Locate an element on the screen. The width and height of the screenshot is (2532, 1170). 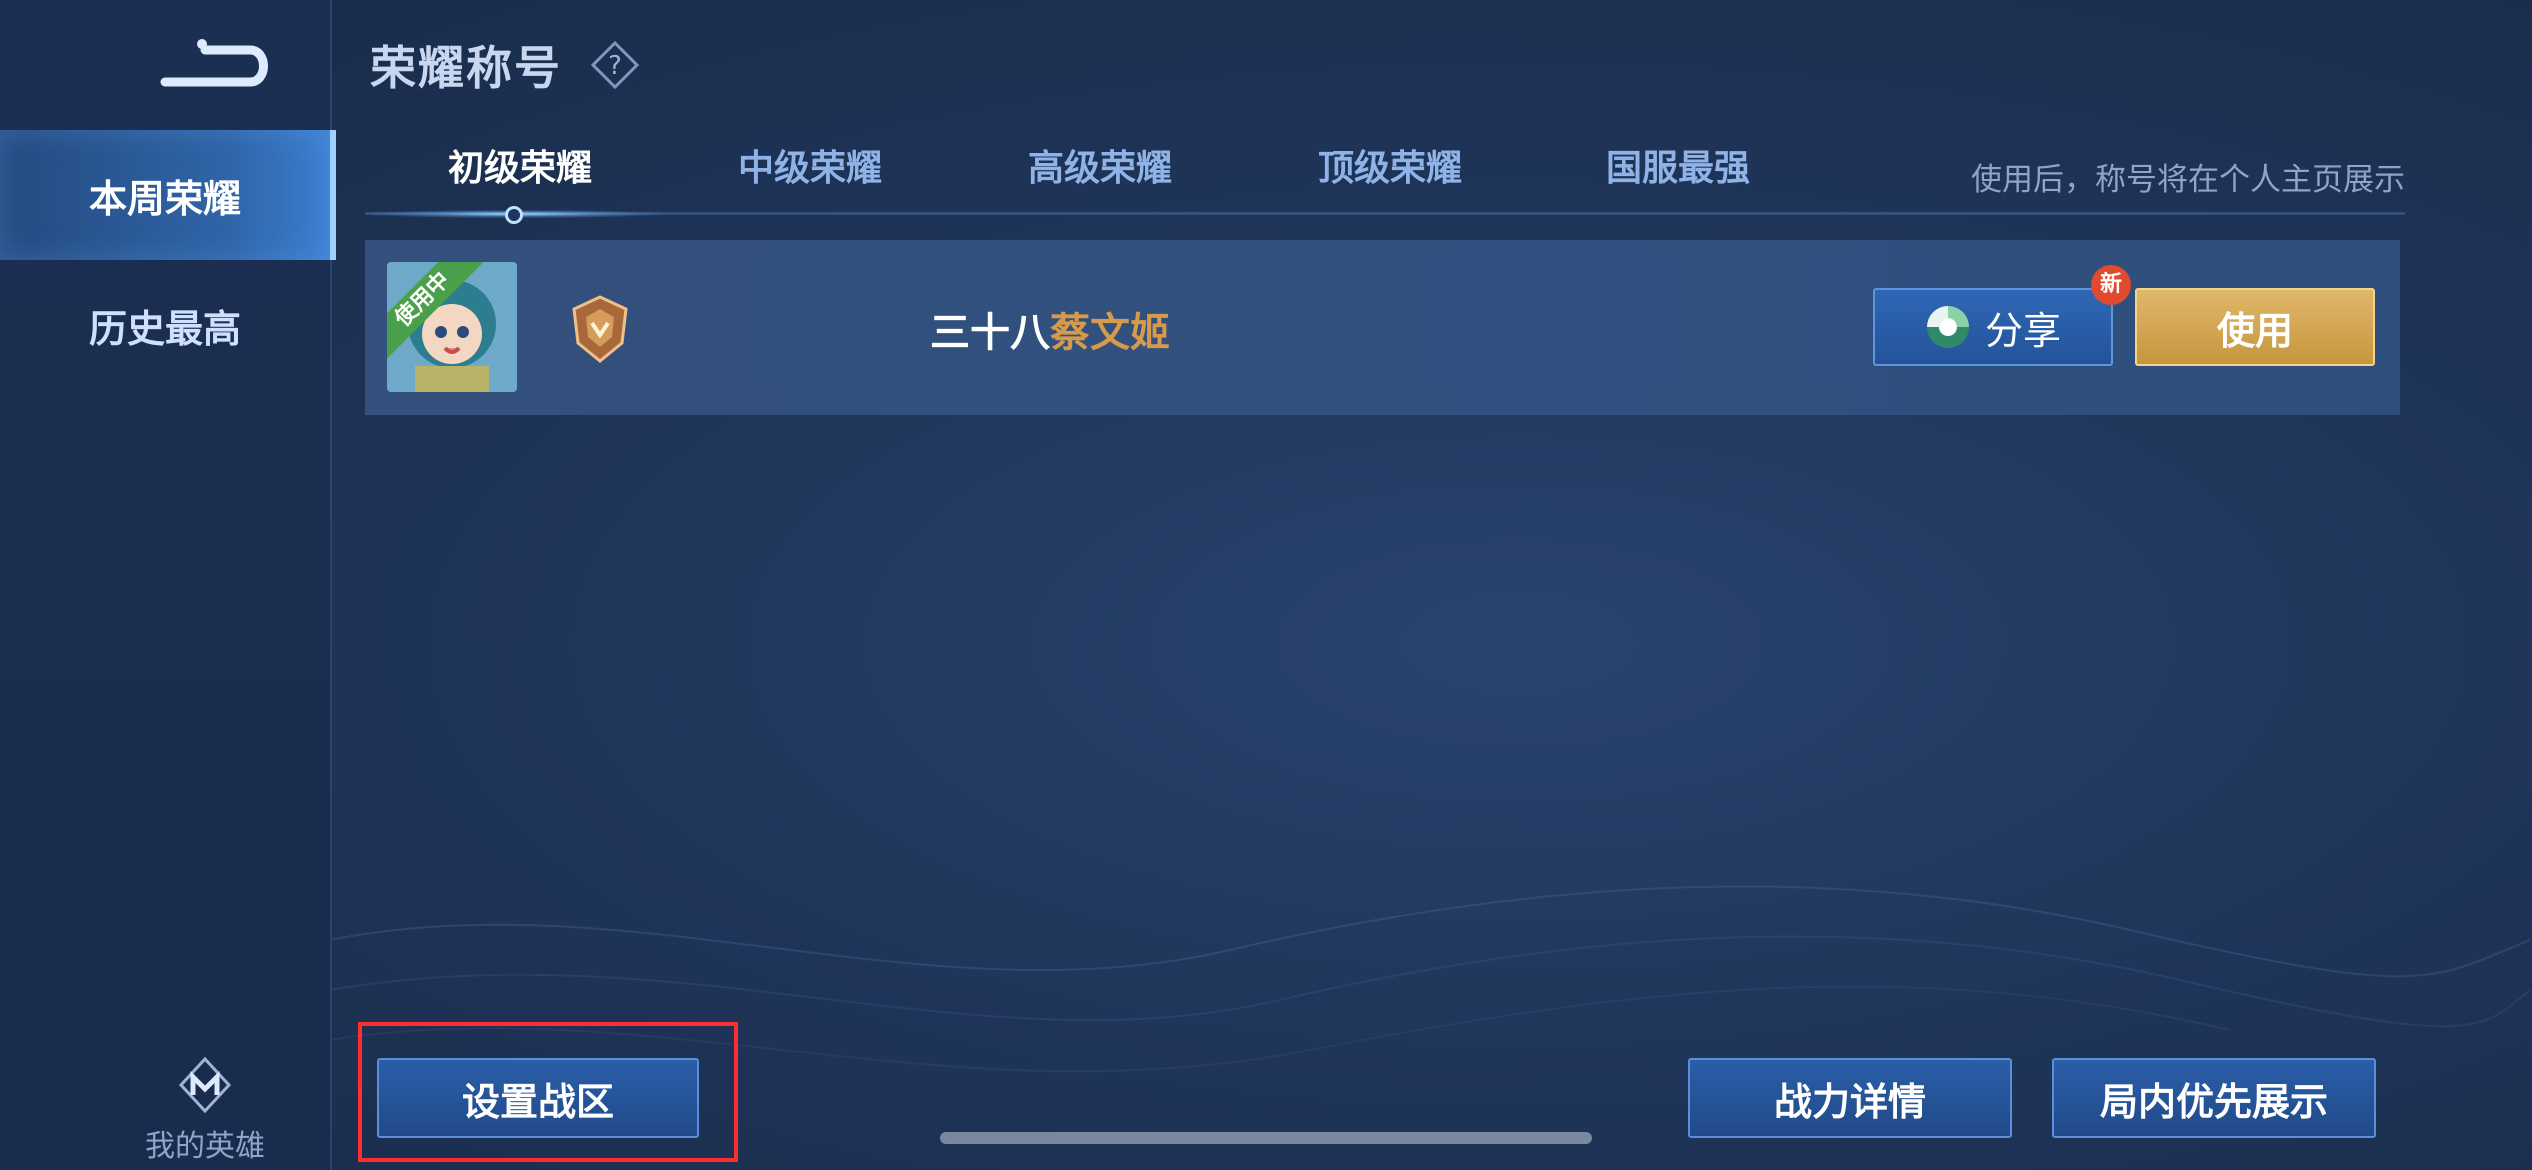
use-label: 使用 is located at coordinates (2254, 330).